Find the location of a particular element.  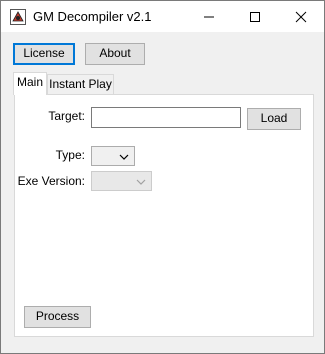

minimize-button is located at coordinates (209, 16).